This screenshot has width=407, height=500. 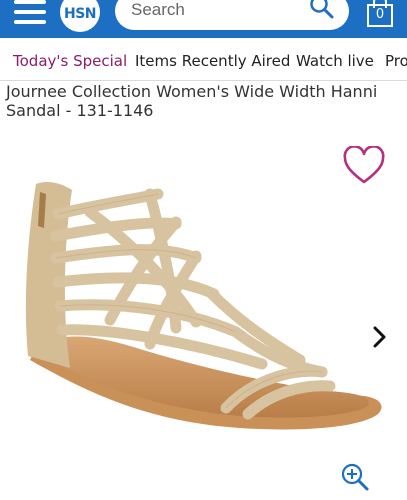 What do you see at coordinates (380, 14) in the screenshot?
I see `cart-count: 0` at bounding box center [380, 14].